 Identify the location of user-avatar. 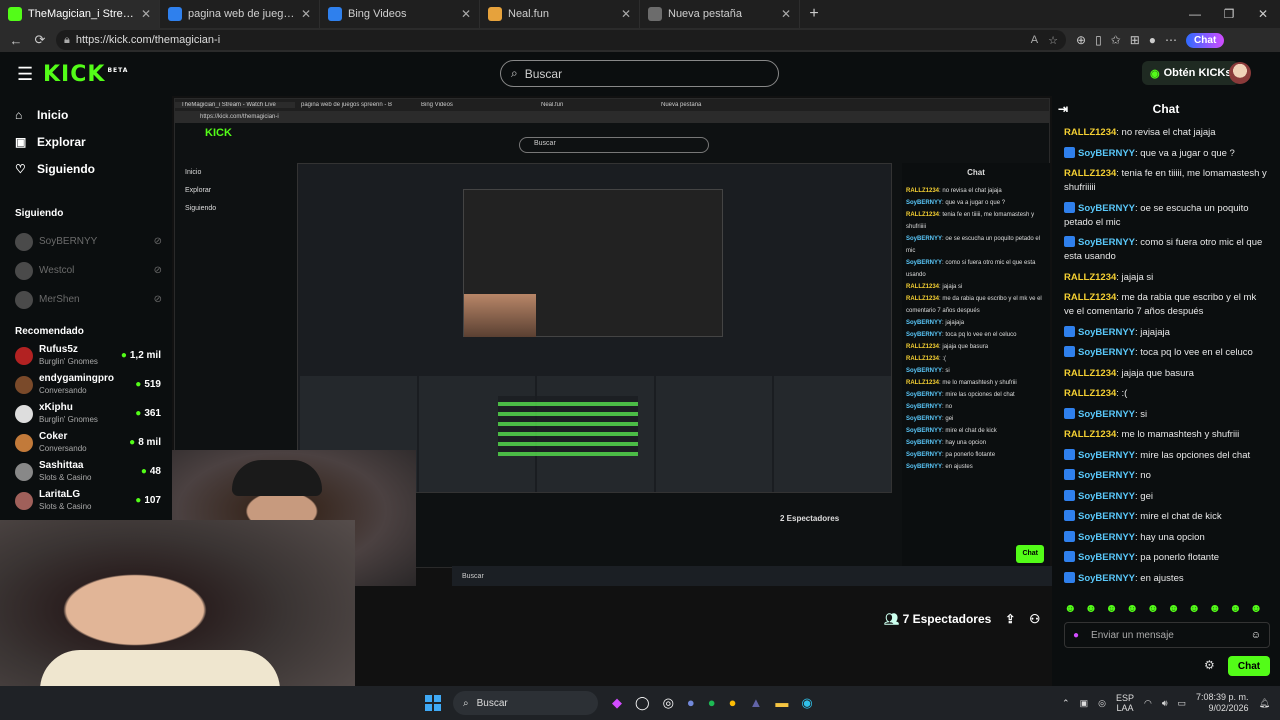
(1240, 73).